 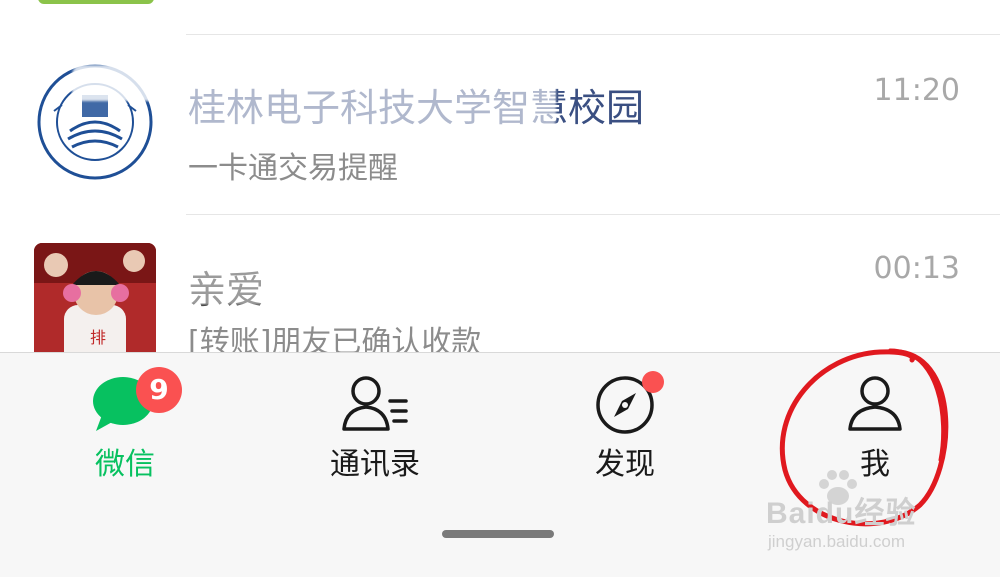 I want to click on home-indicator, so click(x=498, y=534).